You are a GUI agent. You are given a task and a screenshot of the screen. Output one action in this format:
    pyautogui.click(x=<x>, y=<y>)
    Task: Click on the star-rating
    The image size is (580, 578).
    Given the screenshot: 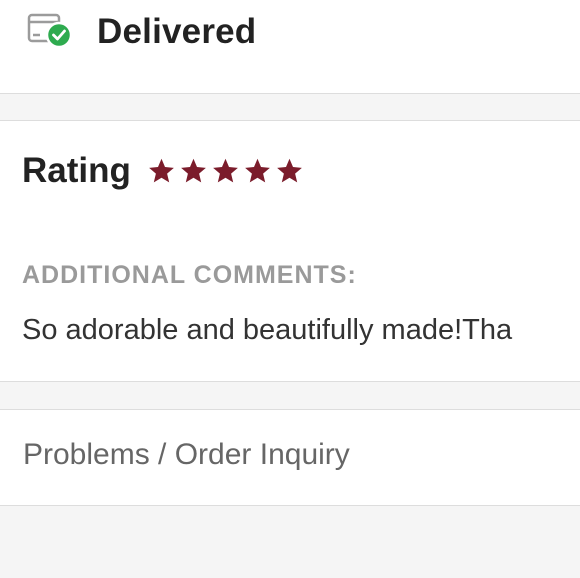 What is the action you would take?
    pyautogui.click(x=225, y=171)
    